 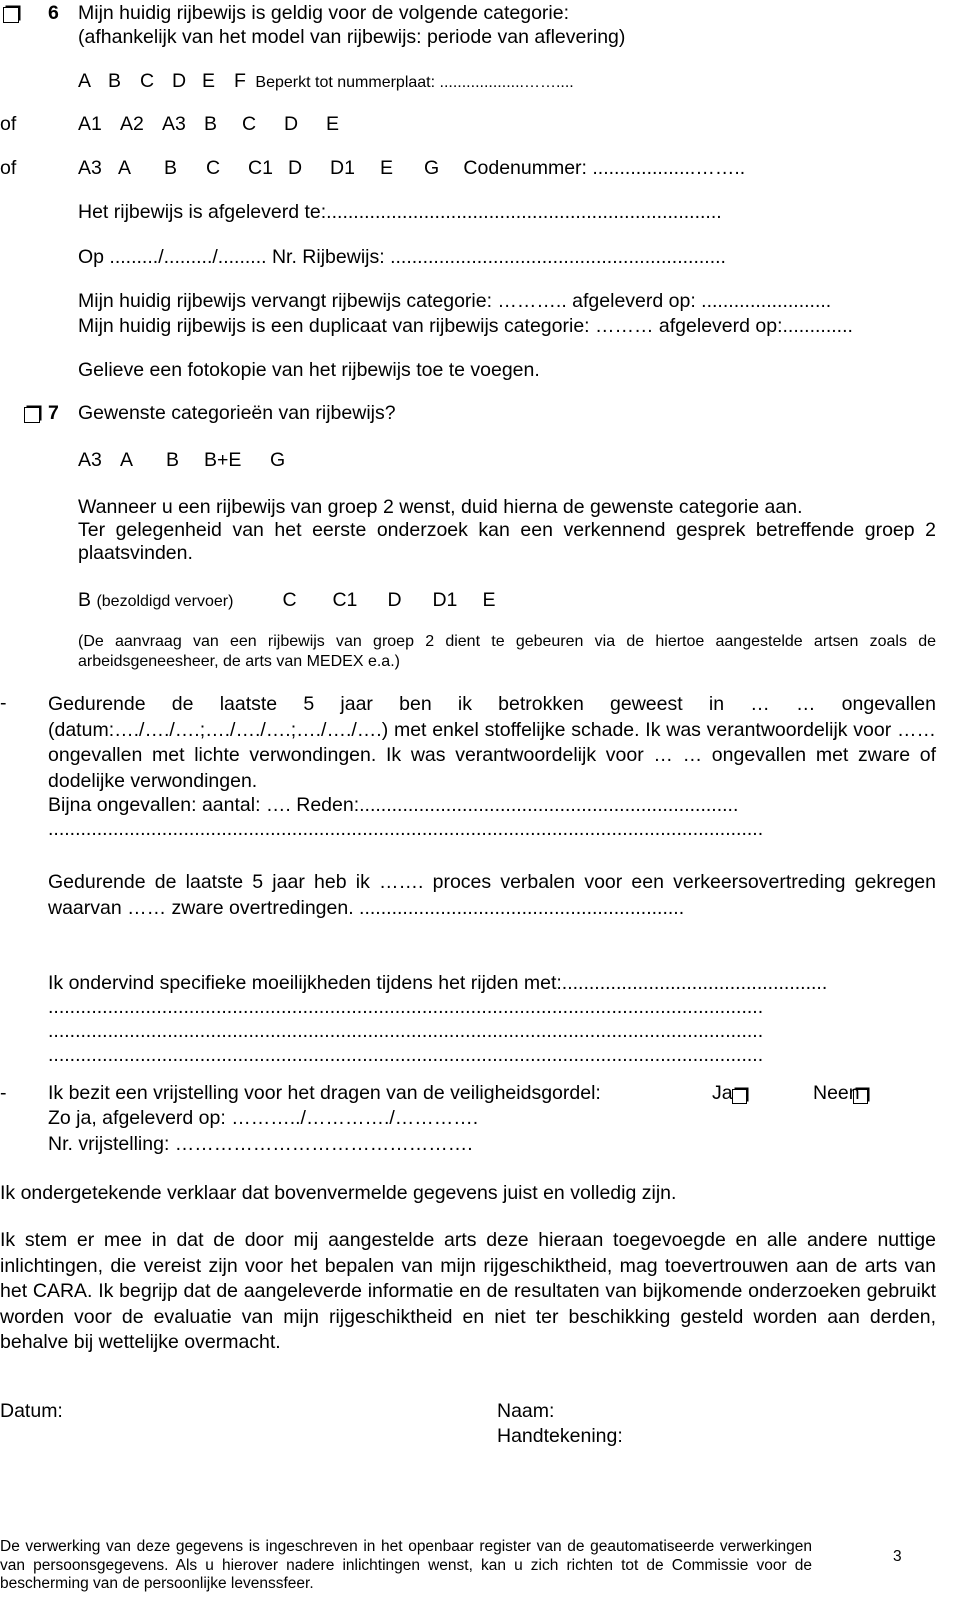 What do you see at coordinates (32, 415) in the screenshot?
I see `question-7-checkbox` at bounding box center [32, 415].